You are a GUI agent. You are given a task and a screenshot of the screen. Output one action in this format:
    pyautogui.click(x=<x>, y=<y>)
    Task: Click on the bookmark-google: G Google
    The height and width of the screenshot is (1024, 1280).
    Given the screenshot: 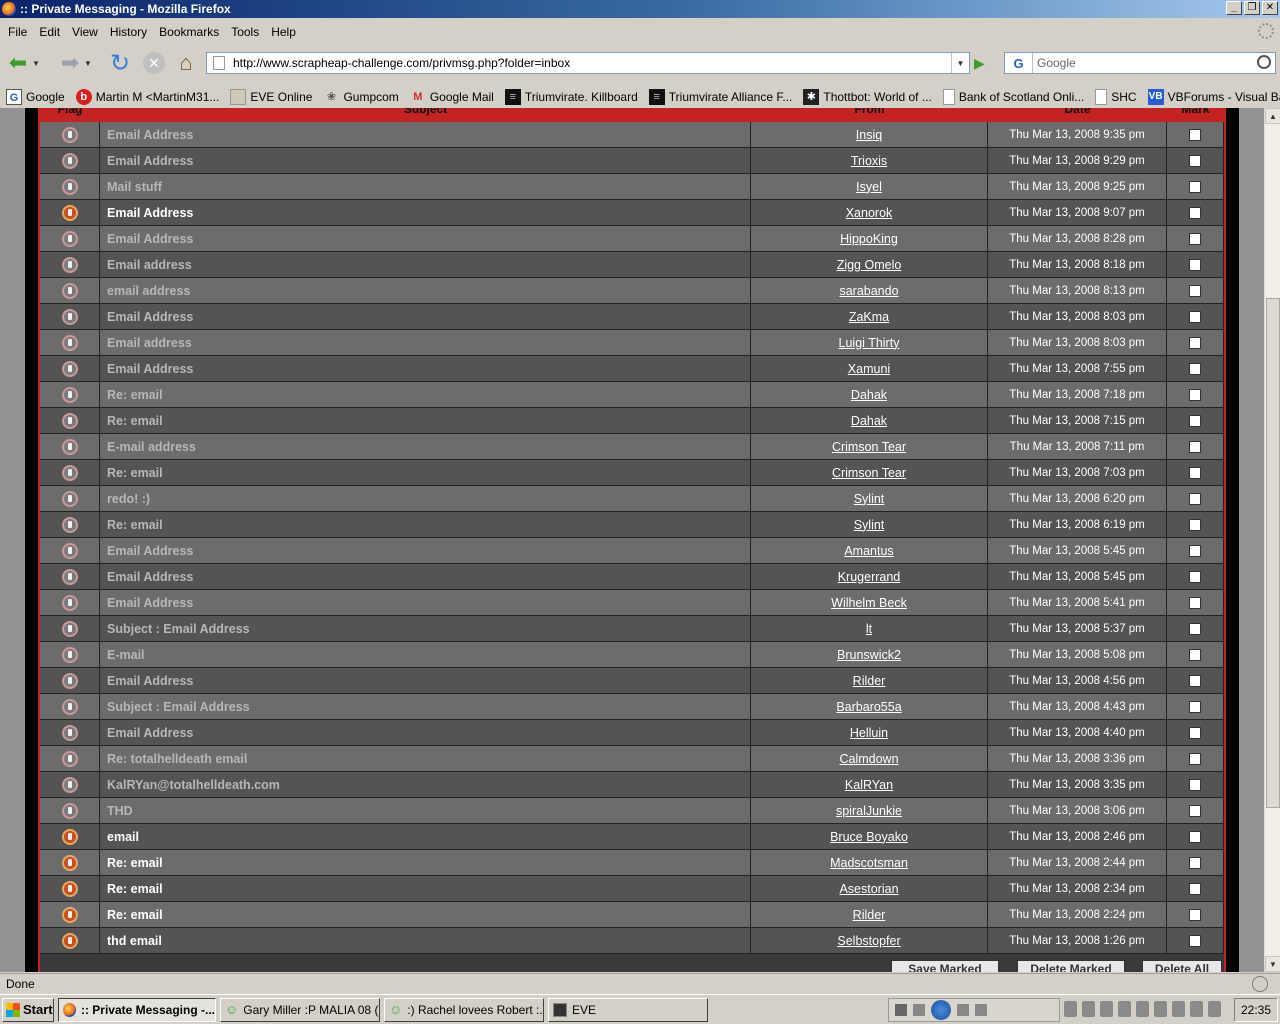 What is the action you would take?
    pyautogui.click(x=35, y=97)
    